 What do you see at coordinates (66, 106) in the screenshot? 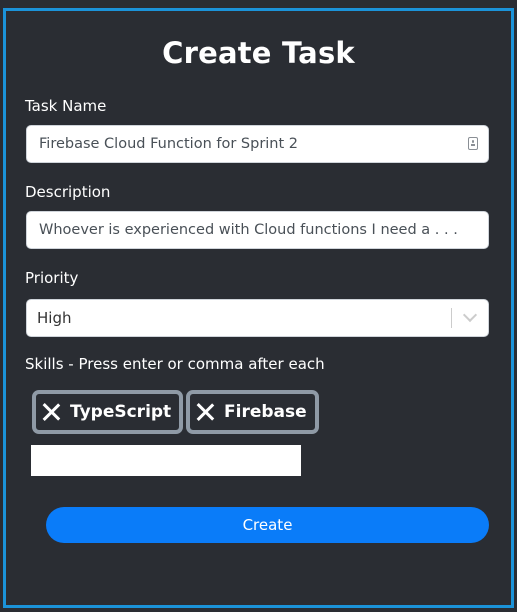
I see `task-name-label: Task Name` at bounding box center [66, 106].